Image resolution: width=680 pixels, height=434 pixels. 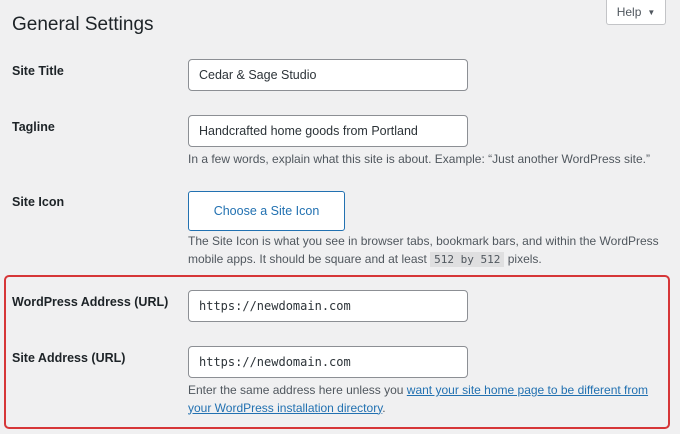 I want to click on wordpress-address-input, so click(x=328, y=306).